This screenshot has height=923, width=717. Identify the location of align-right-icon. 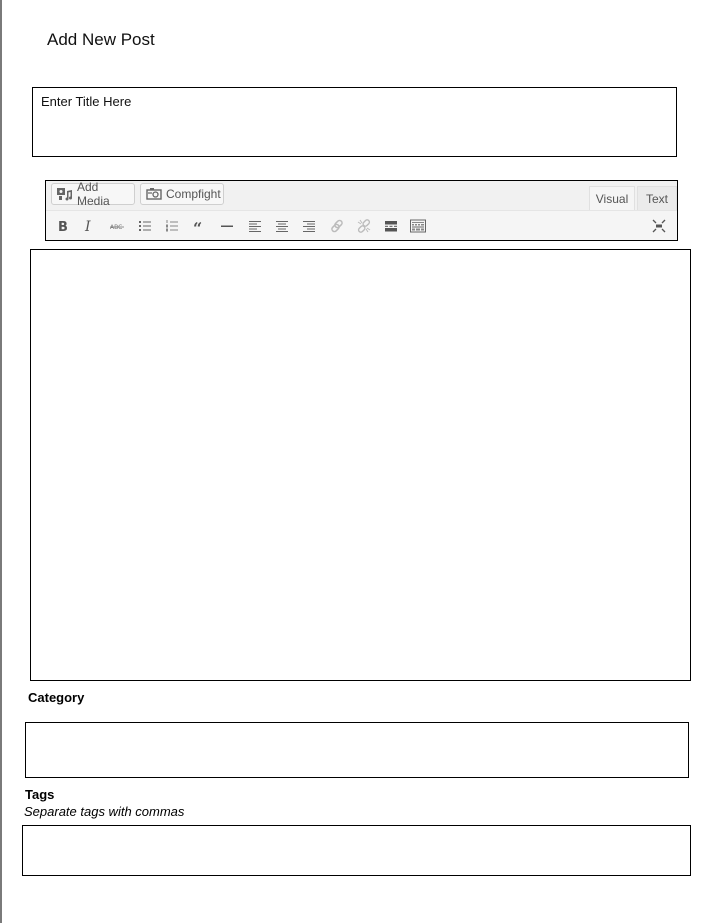
(309, 226).